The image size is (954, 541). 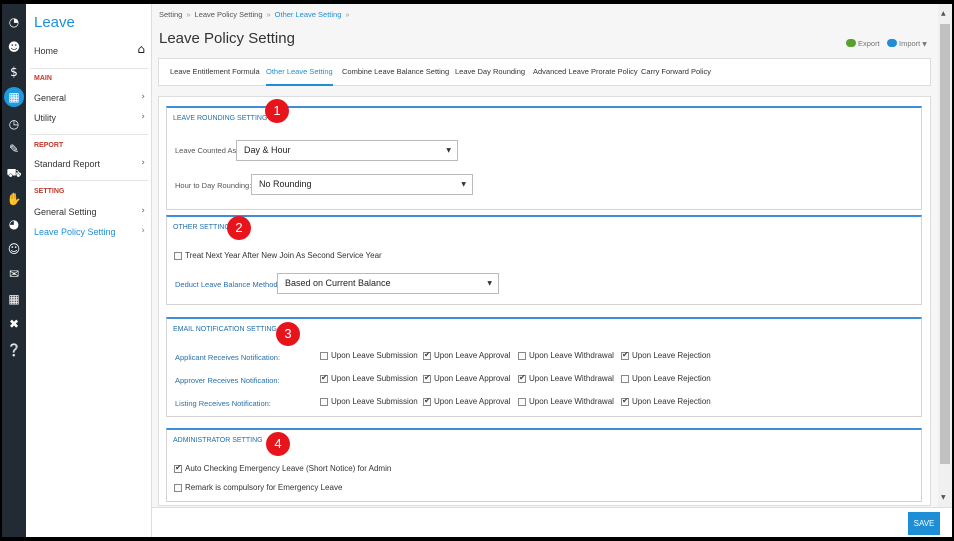 I want to click on save-button: SAVE, so click(x=924, y=523).